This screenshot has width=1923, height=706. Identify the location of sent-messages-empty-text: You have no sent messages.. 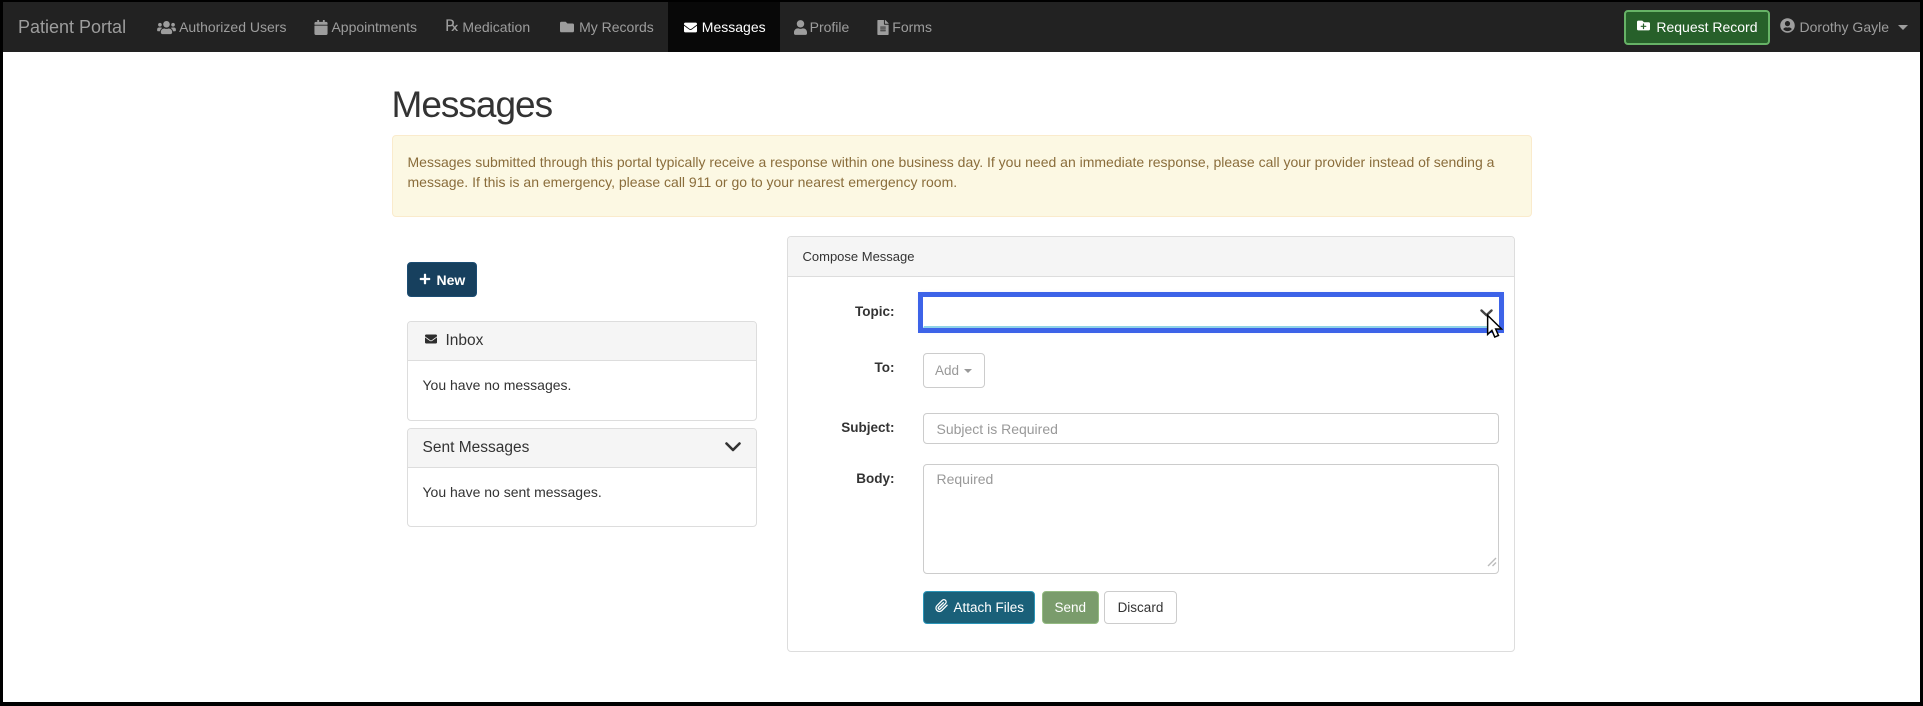
(512, 491).